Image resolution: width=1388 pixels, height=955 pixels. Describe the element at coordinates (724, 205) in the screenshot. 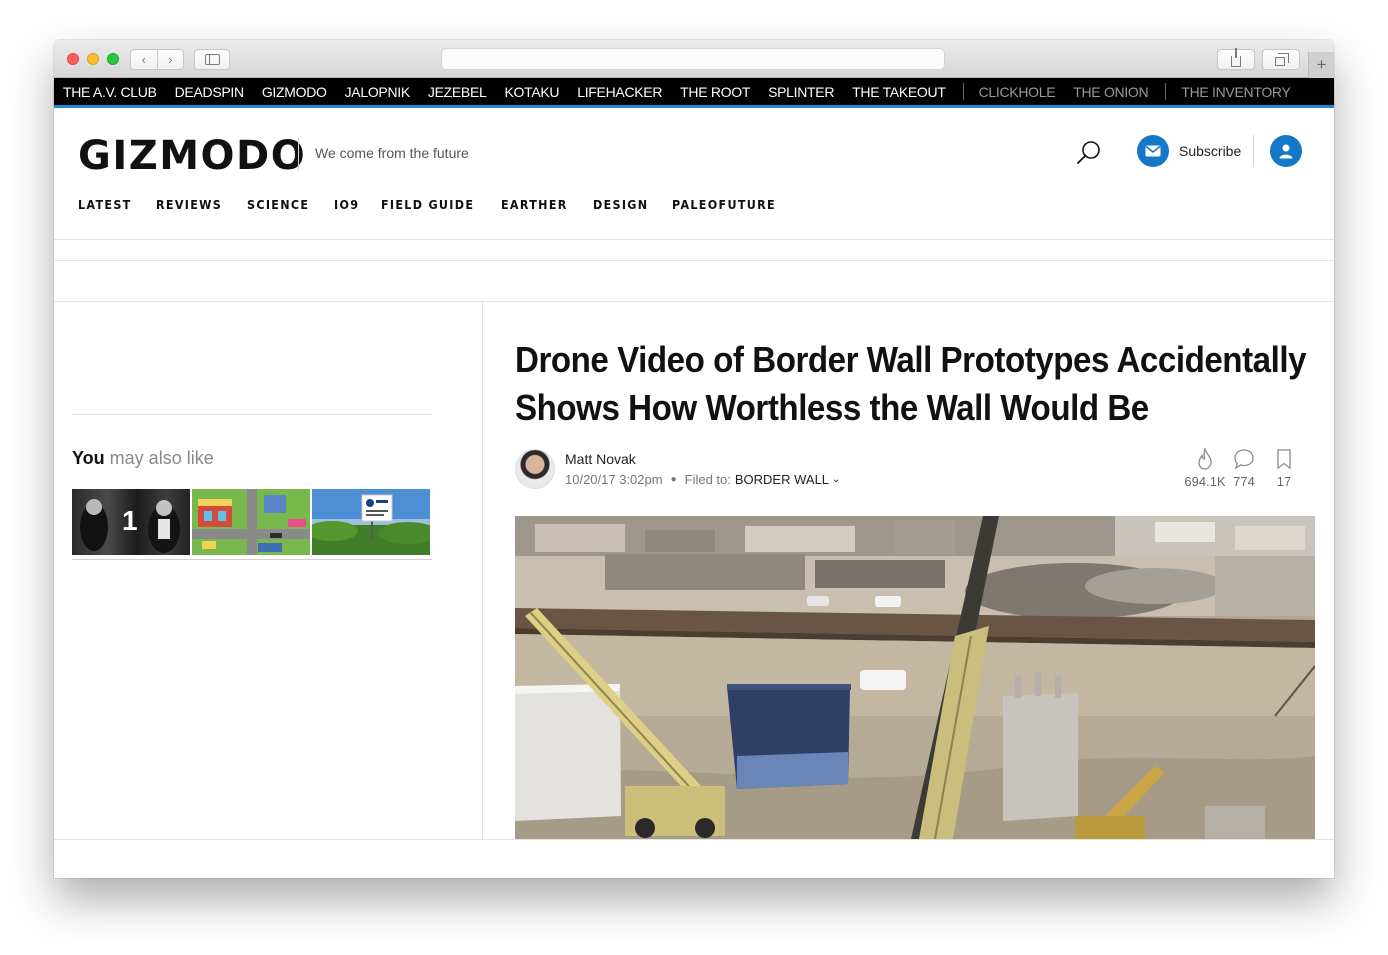

I see `nav-paleofuture: PALEOFUTURE` at that location.